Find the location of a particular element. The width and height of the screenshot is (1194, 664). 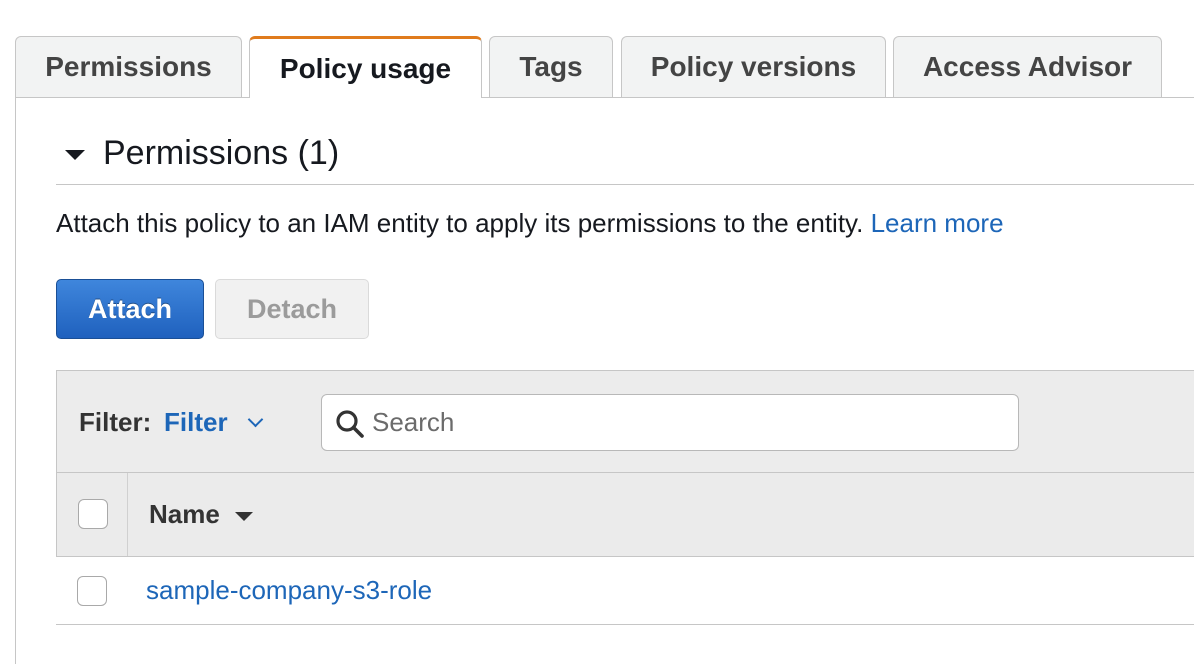

column-header-label: Name is located at coordinates (184, 514).